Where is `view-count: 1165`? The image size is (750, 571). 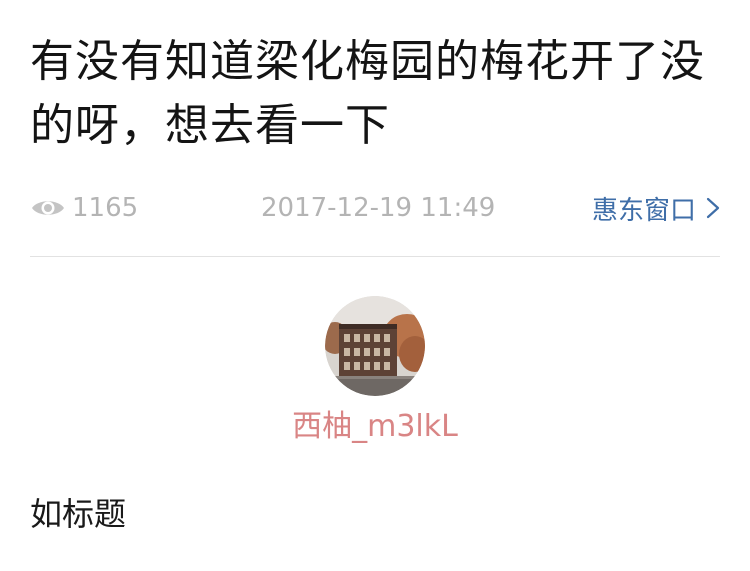 view-count: 1165 is located at coordinates (84, 208).